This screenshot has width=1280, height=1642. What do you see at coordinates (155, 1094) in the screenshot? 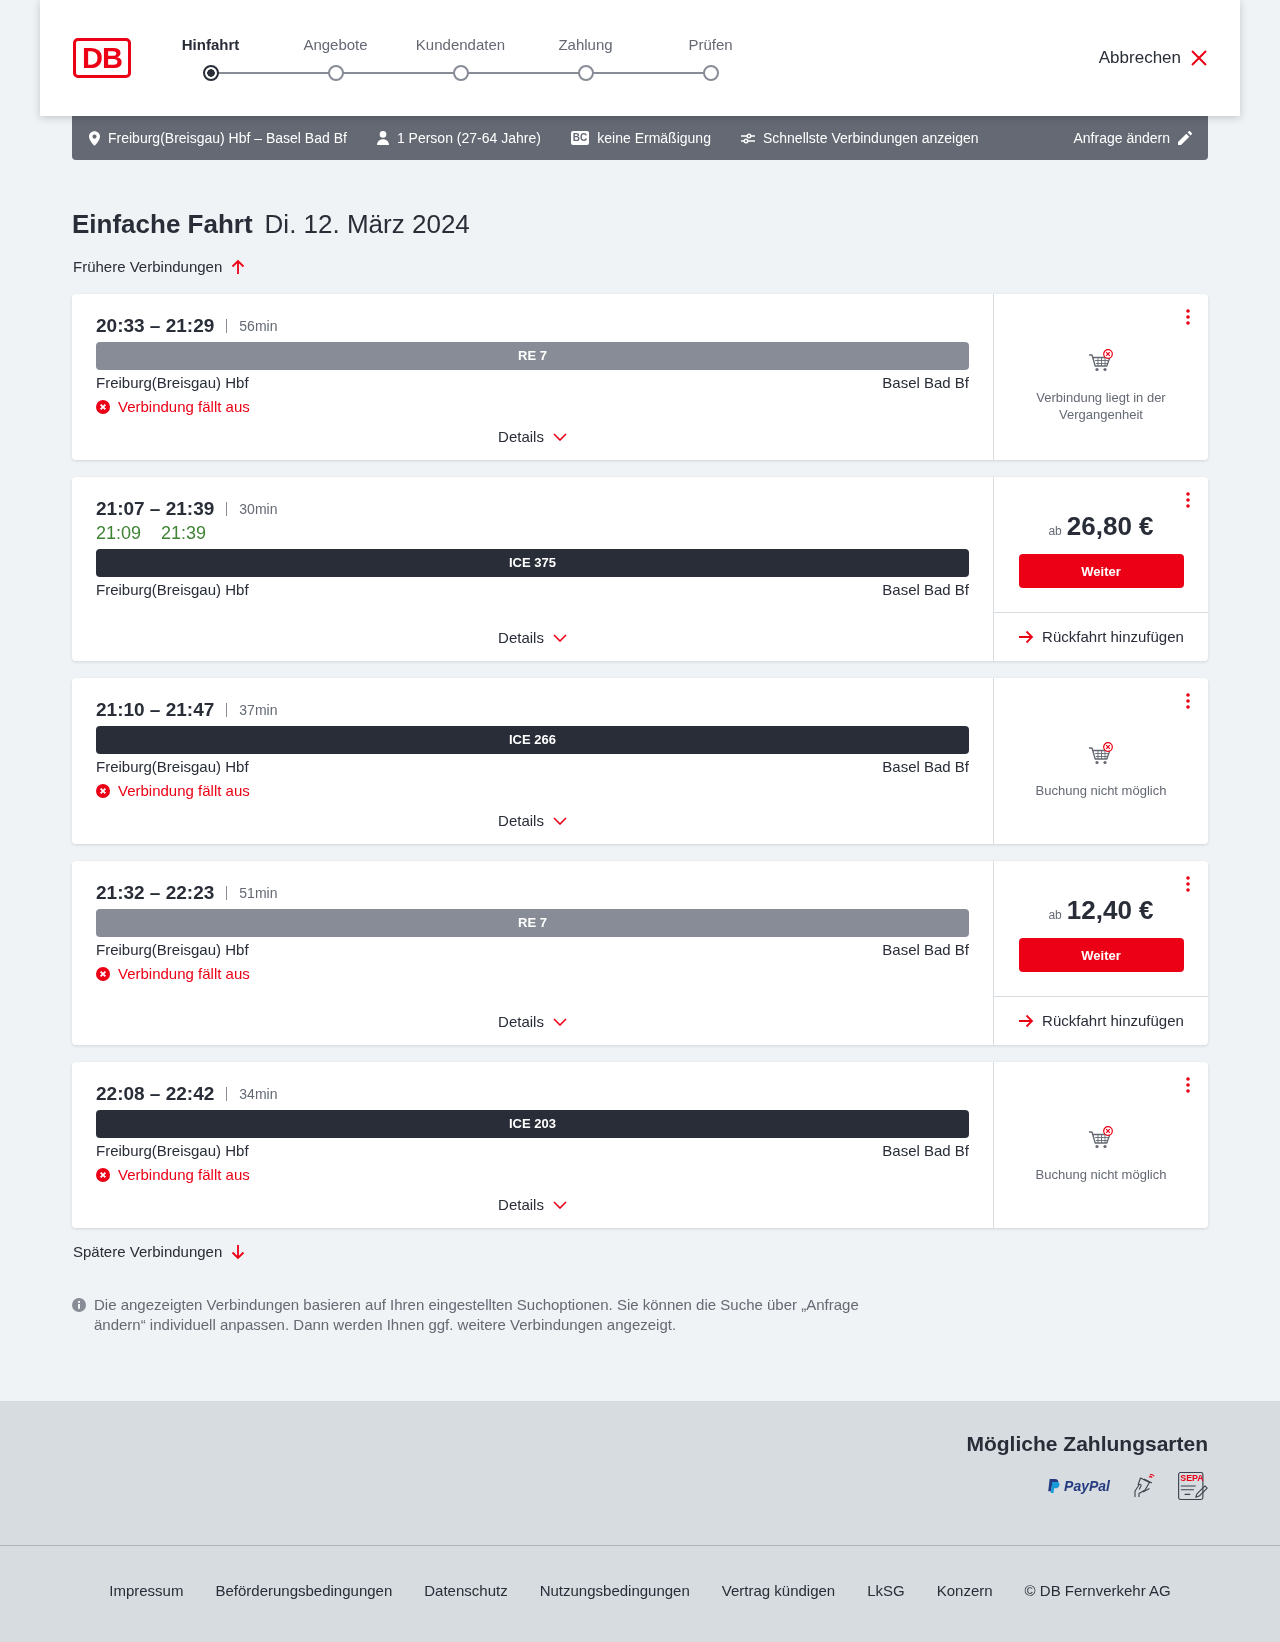
I see `time-range: 22:08 – 22:42` at bounding box center [155, 1094].